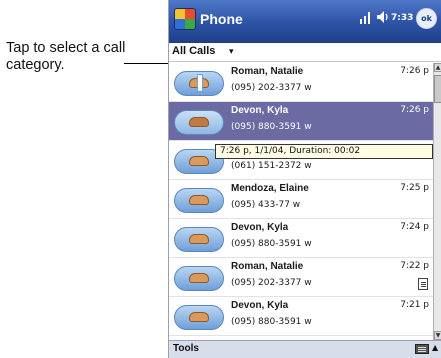  I want to click on ok-button: ok, so click(426, 18).